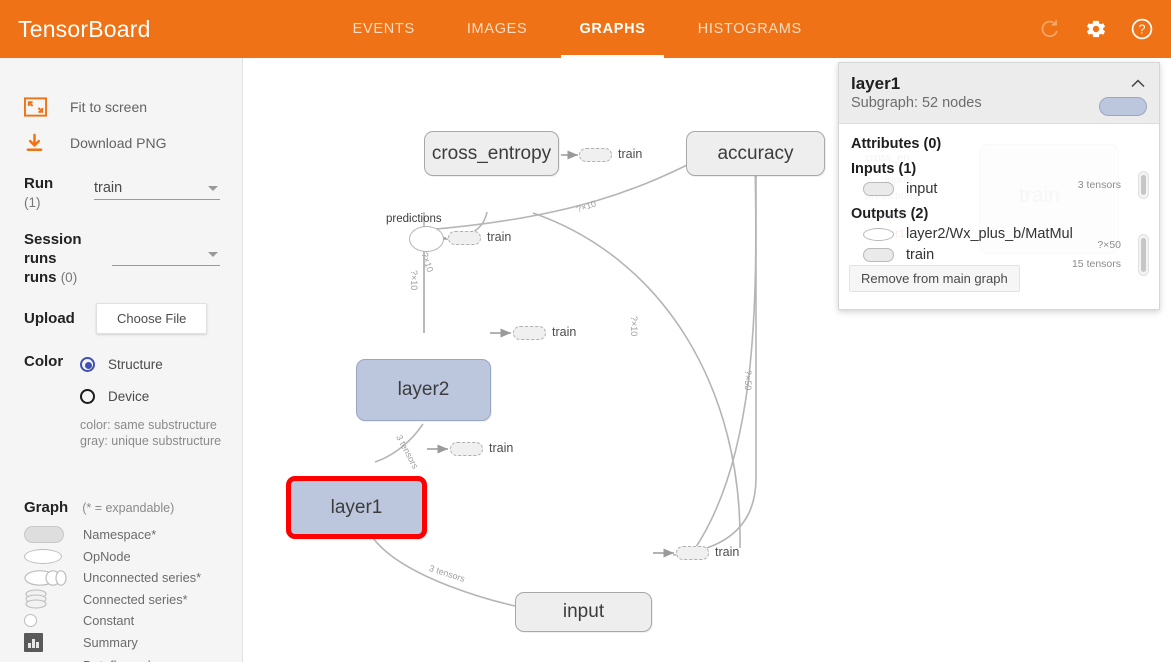  I want to click on summary-icon, so click(50, 642).